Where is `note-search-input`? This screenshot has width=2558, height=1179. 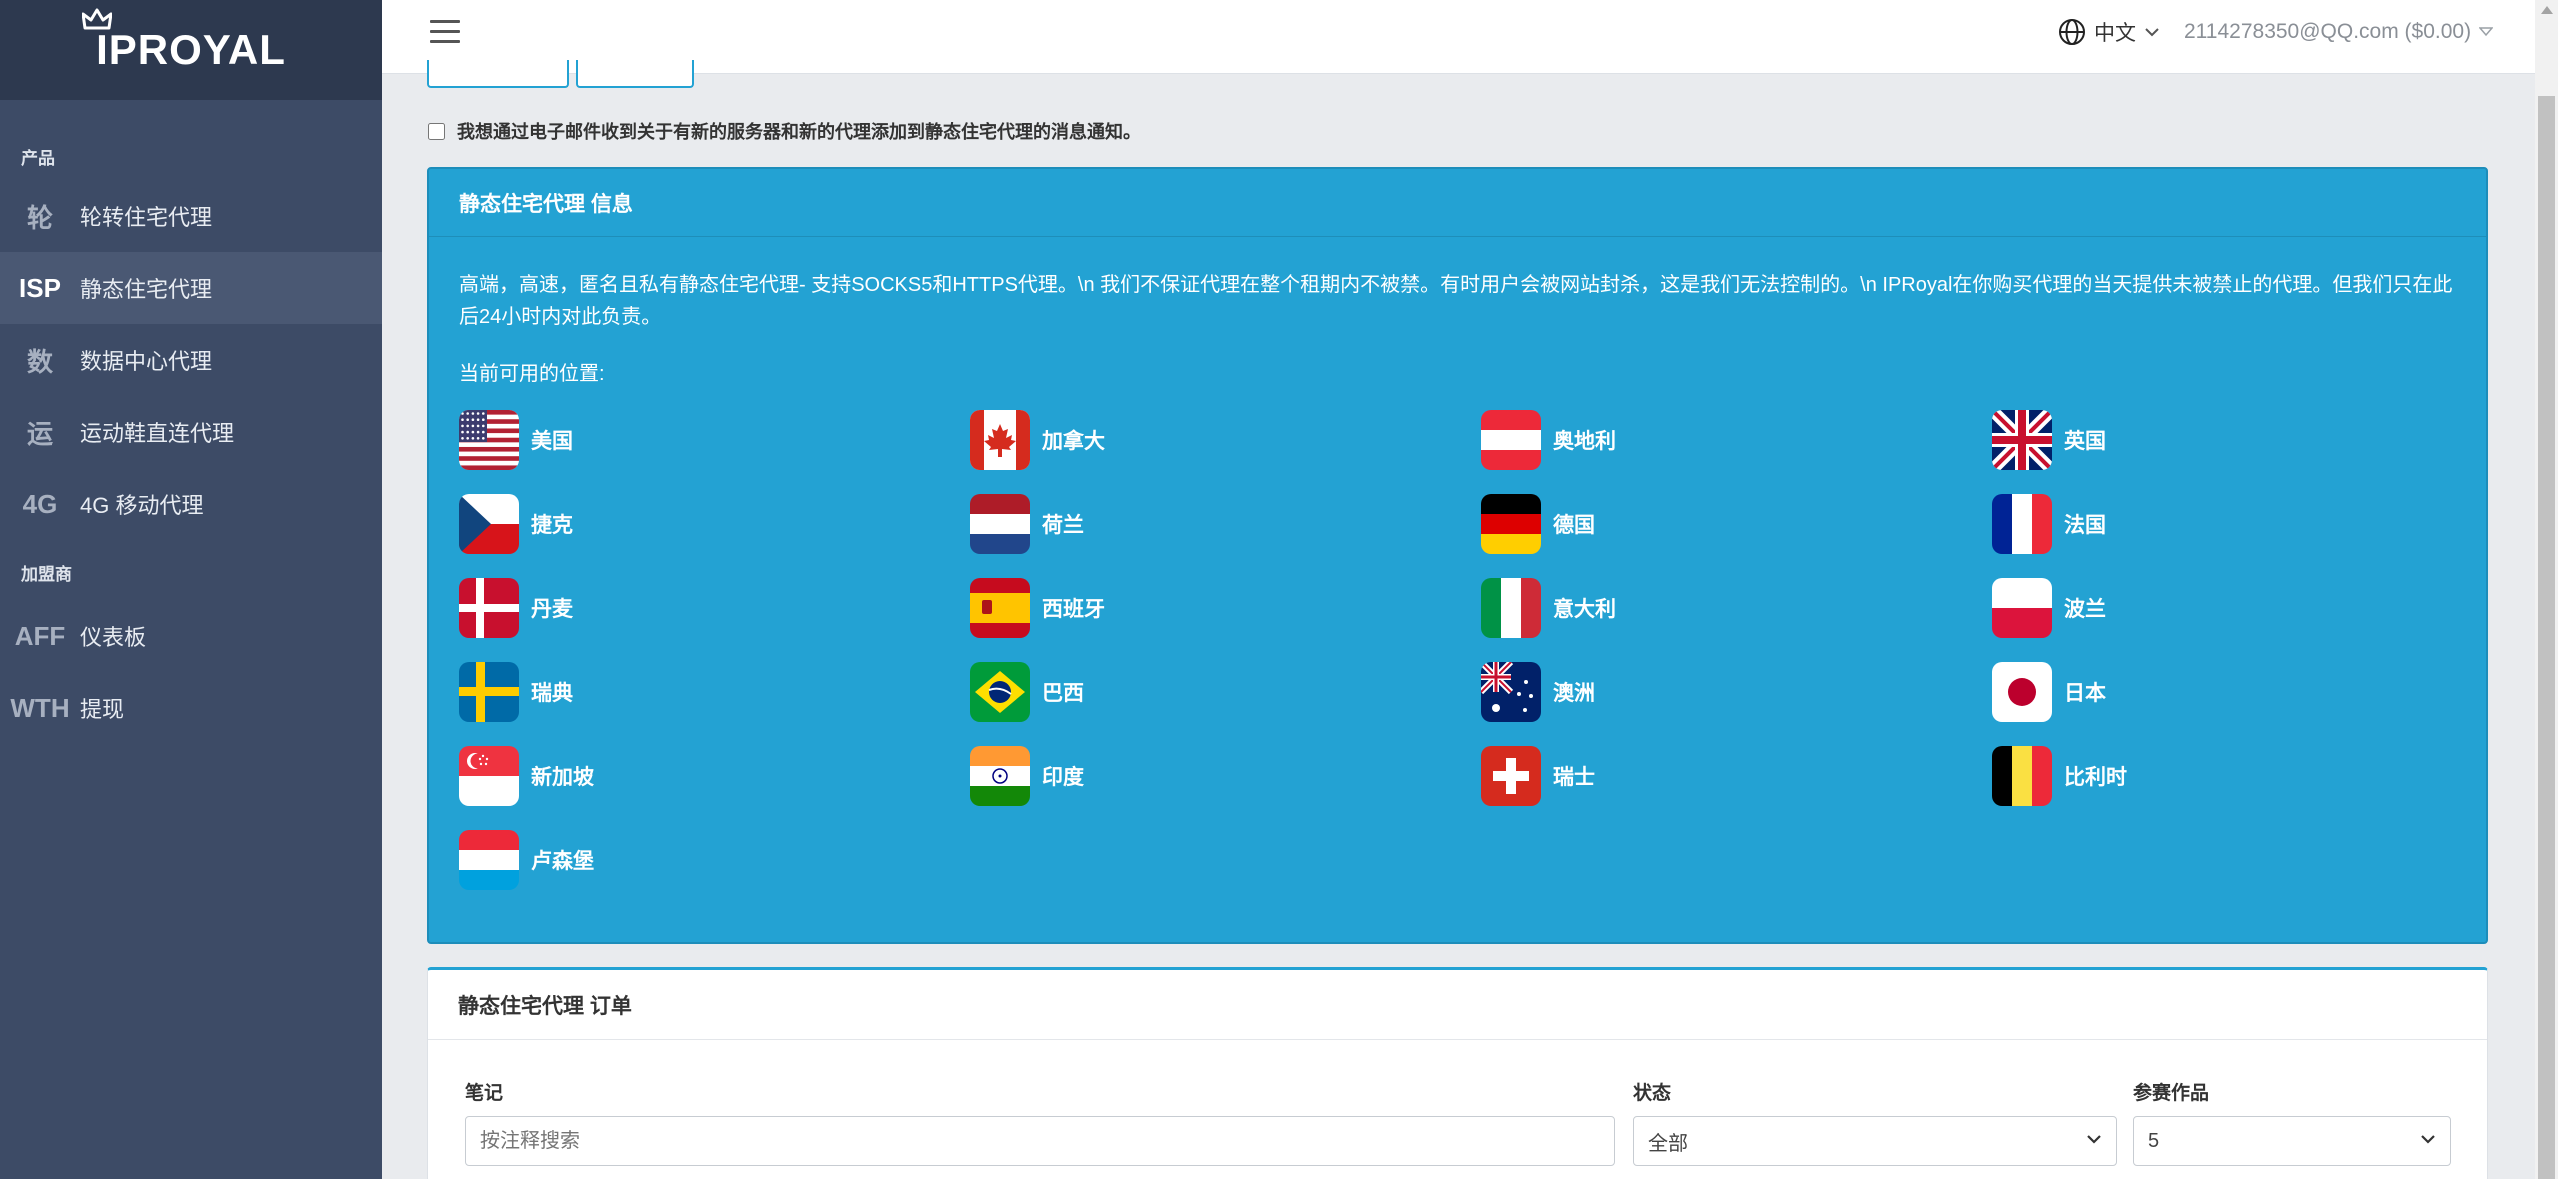 note-search-input is located at coordinates (1040, 1141).